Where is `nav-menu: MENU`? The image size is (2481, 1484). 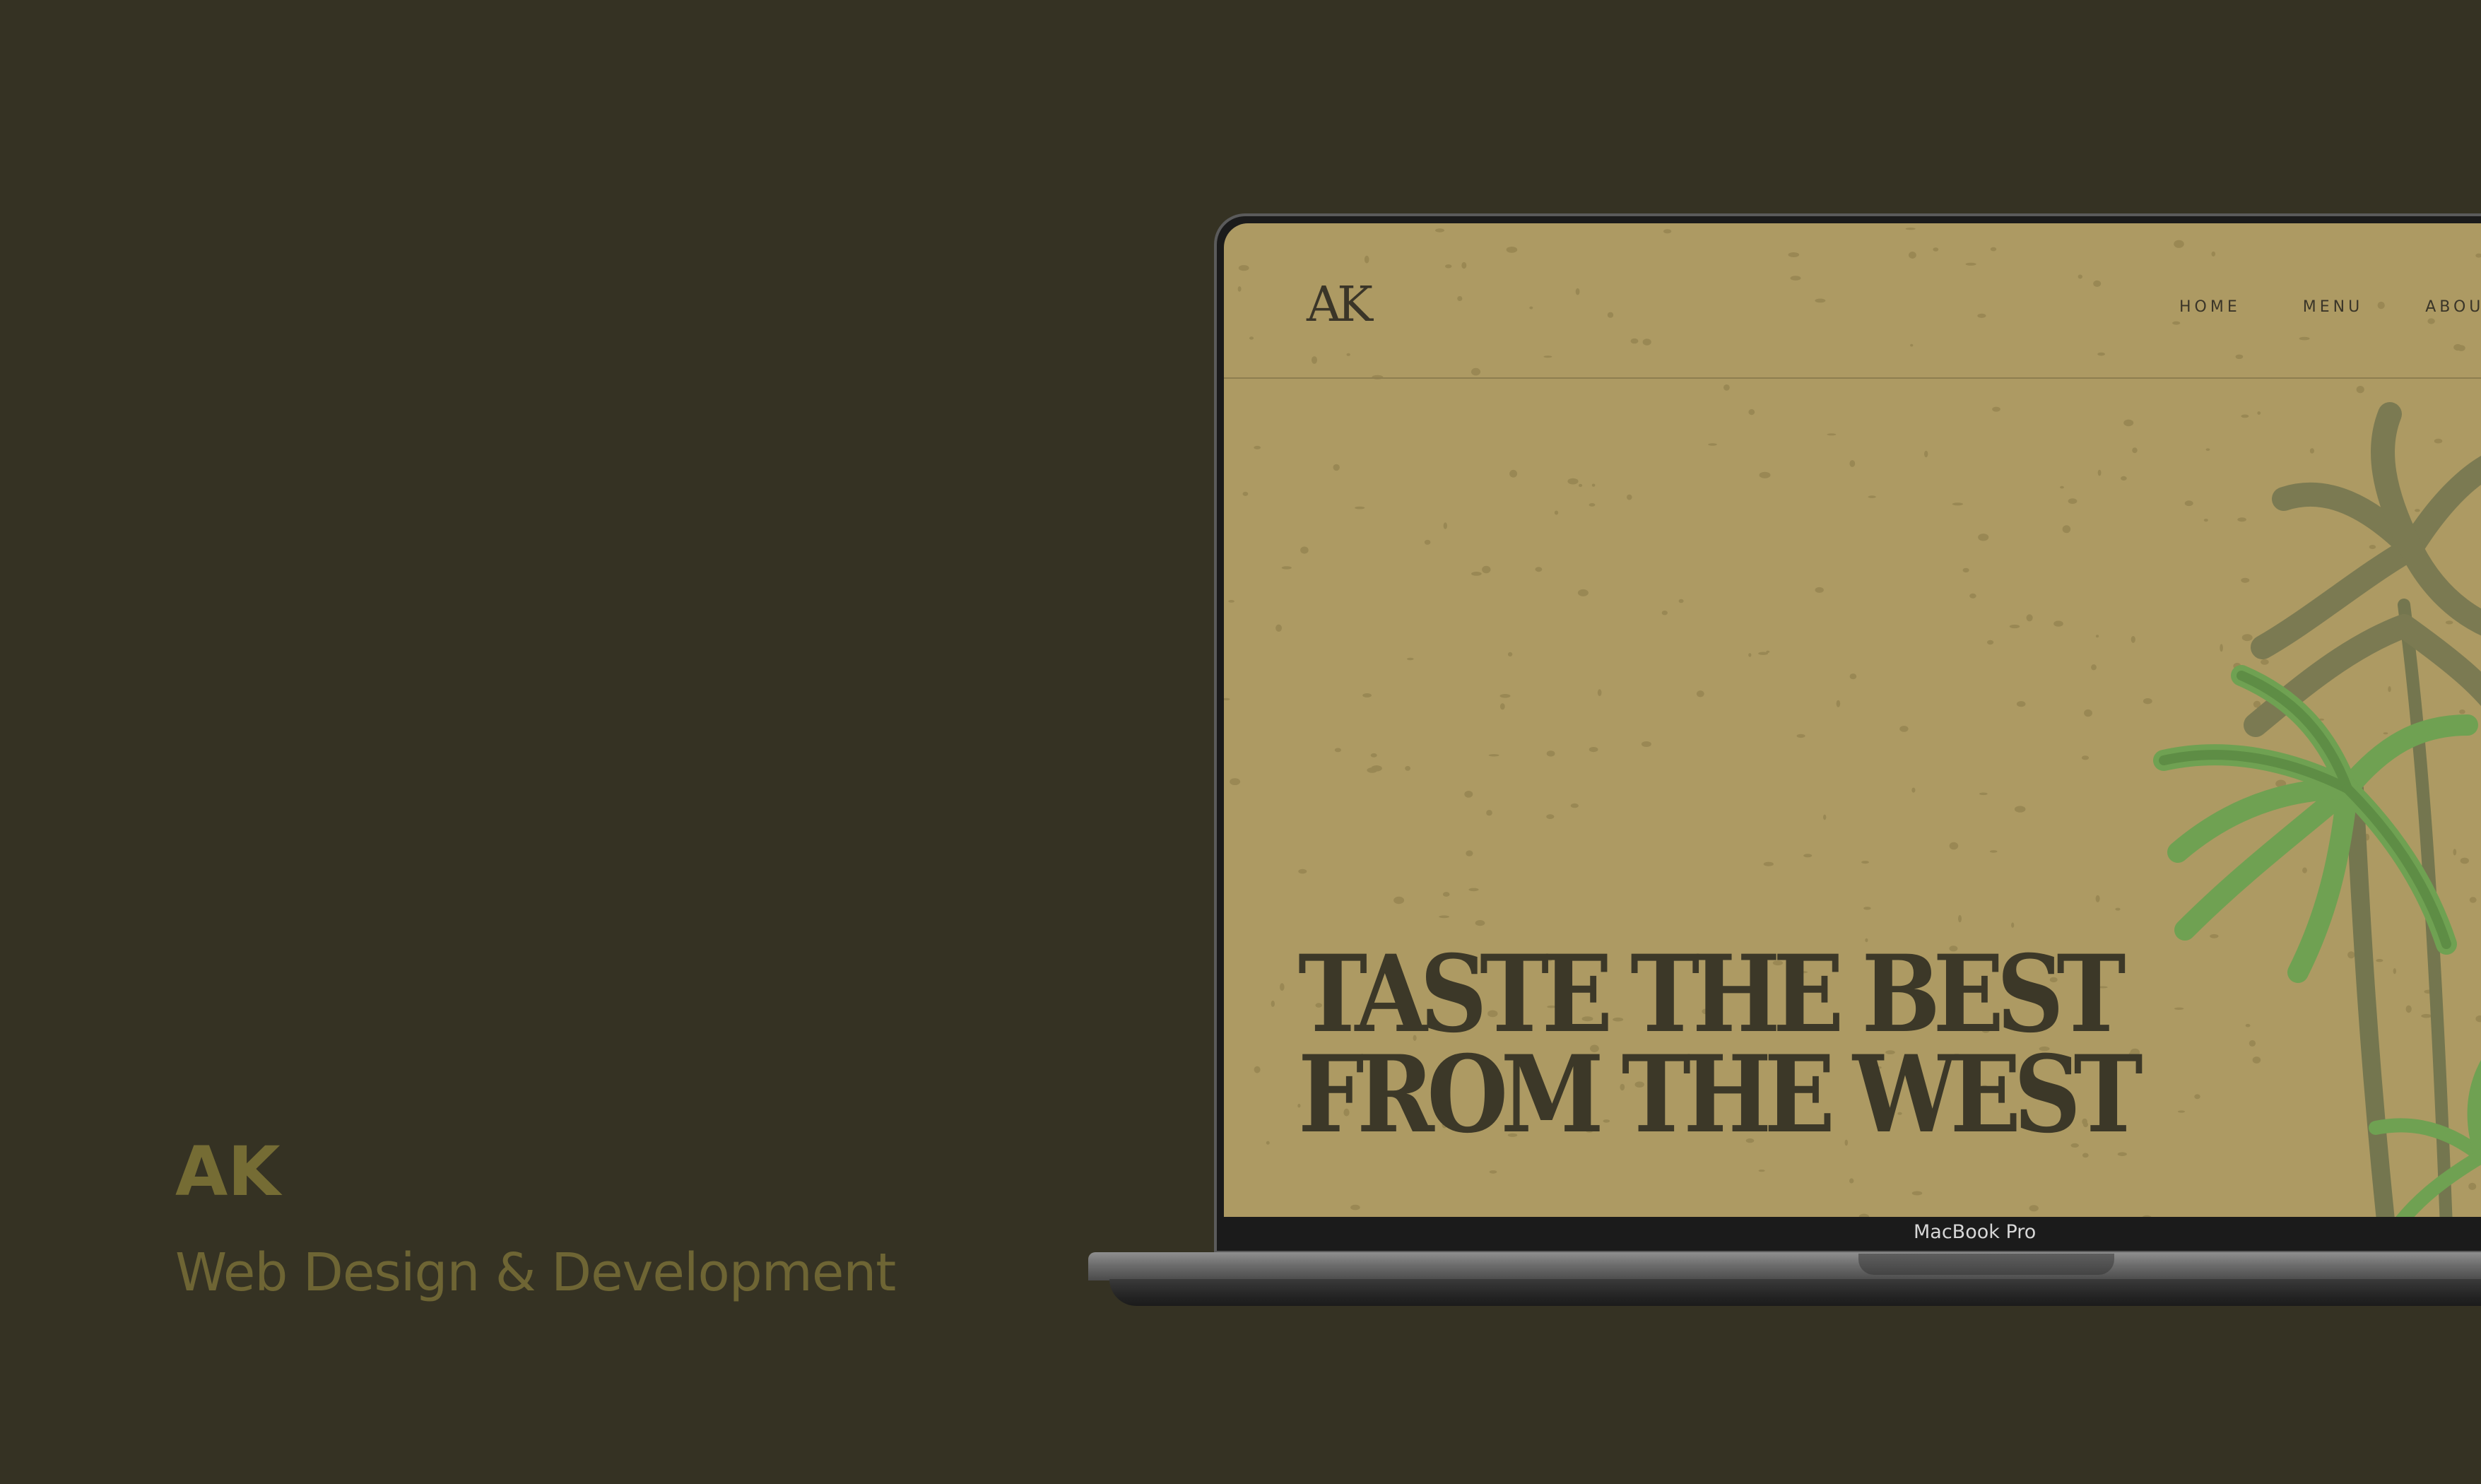
nav-menu: MENU is located at coordinates (2333, 307).